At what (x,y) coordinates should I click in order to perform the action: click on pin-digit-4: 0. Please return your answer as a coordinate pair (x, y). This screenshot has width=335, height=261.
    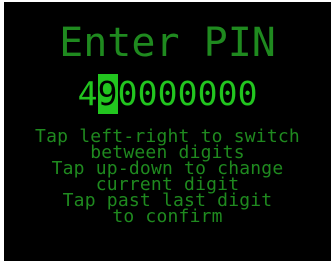
    Looking at the image, I should click on (148, 94).